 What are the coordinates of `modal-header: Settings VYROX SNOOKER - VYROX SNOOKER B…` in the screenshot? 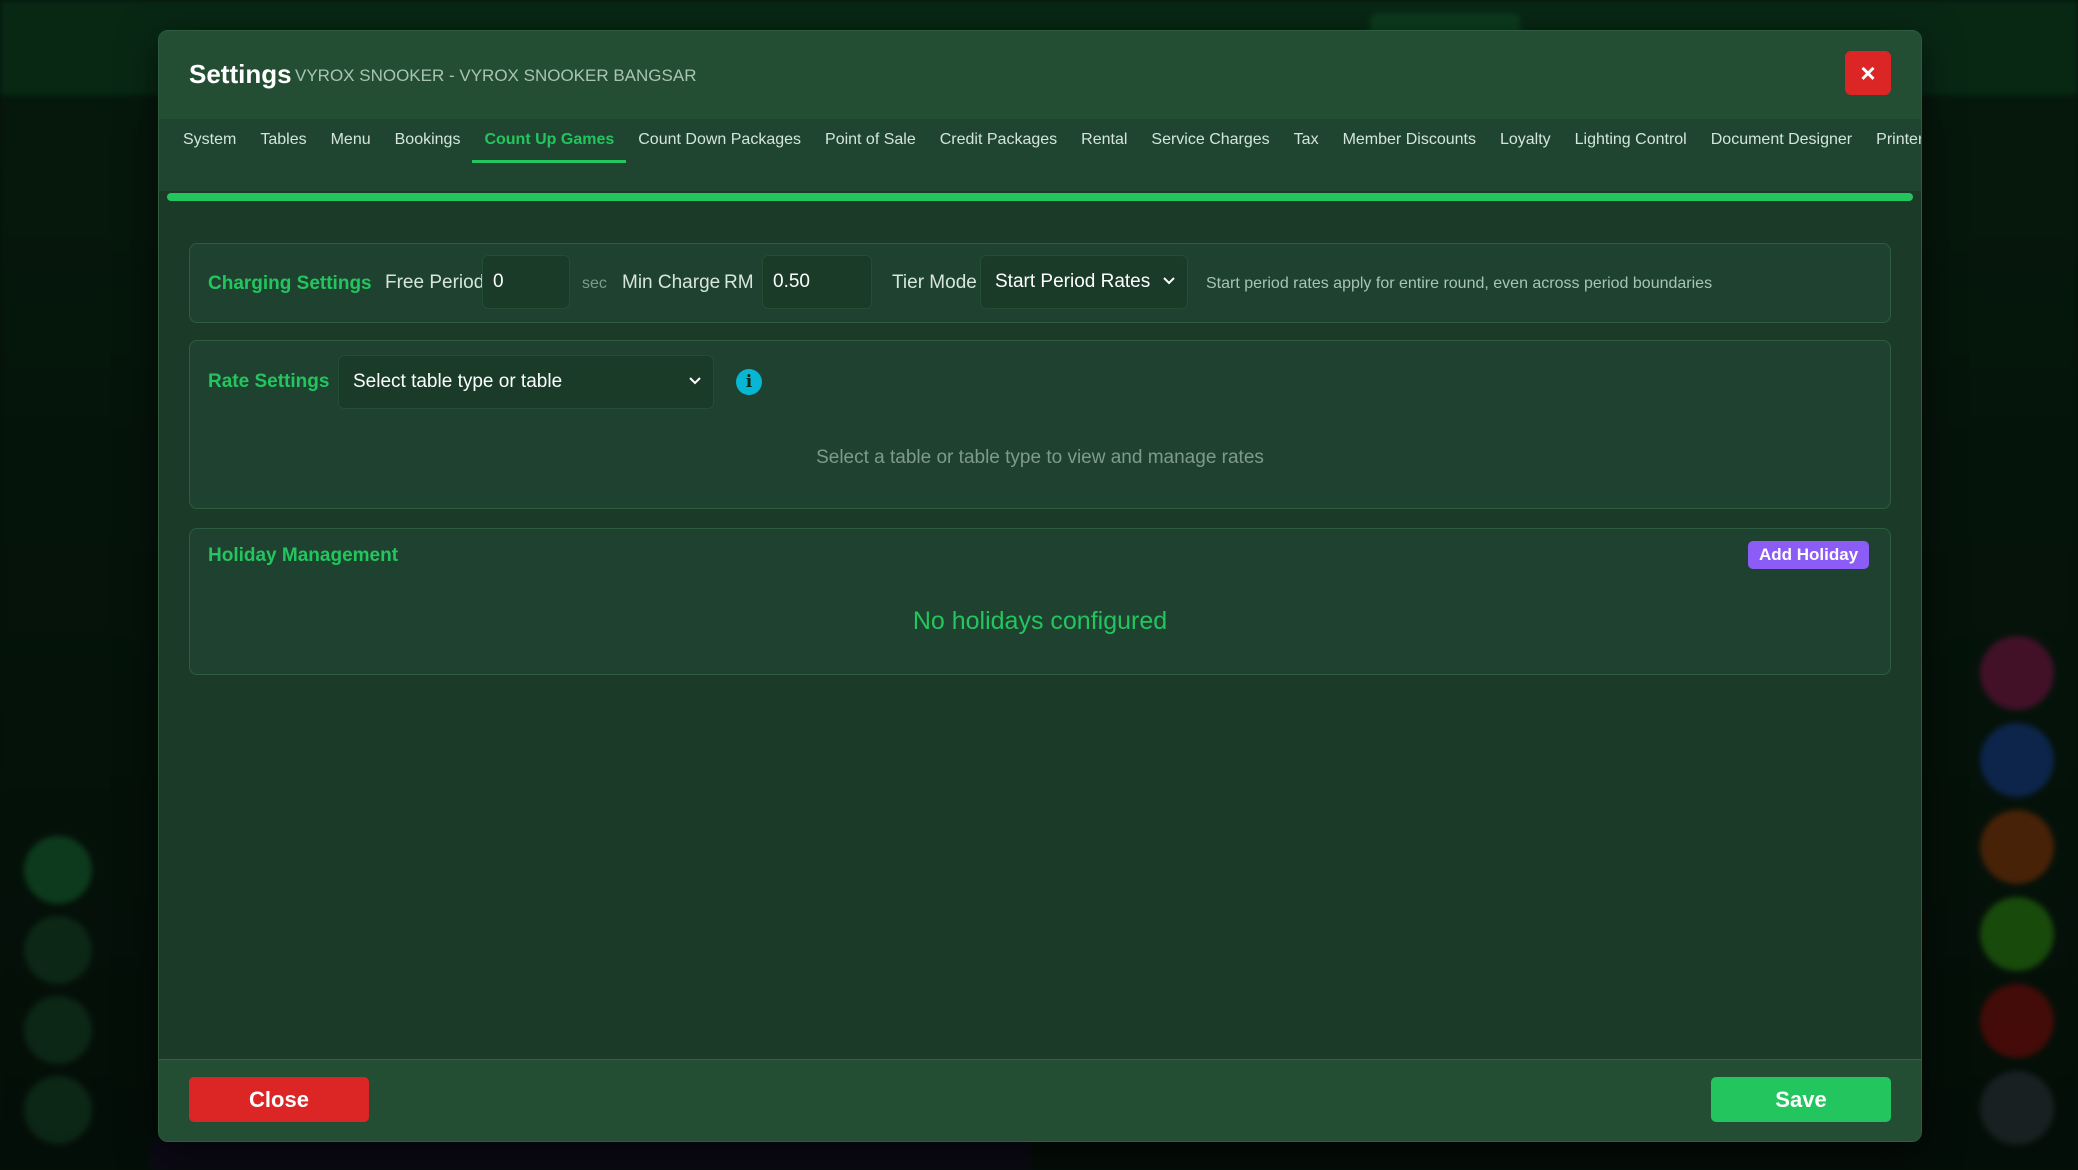 It's located at (1040, 75).